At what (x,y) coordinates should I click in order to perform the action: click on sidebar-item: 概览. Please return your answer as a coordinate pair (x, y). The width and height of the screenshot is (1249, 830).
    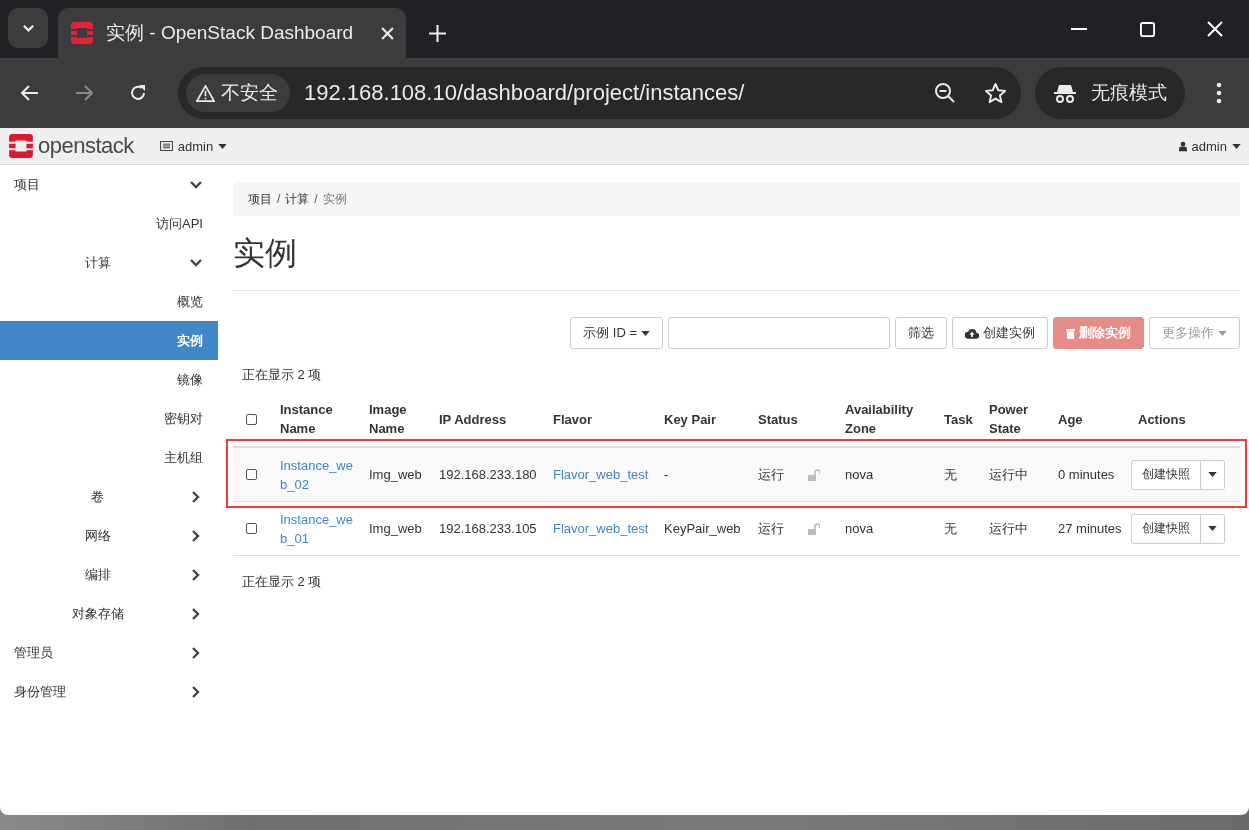
    Looking at the image, I should click on (109, 301).